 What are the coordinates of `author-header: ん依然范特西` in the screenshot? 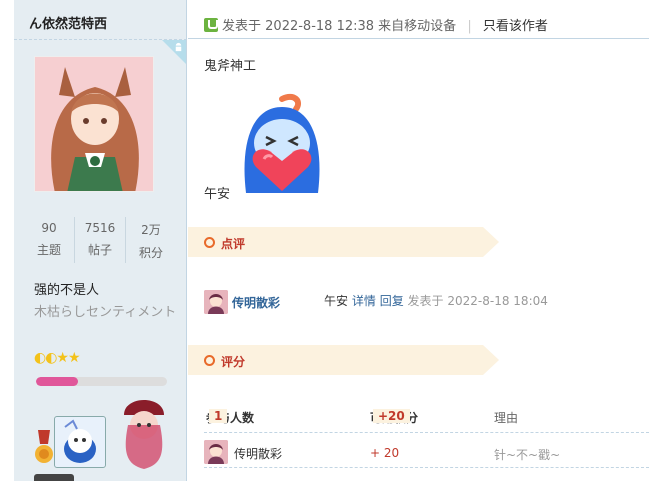 It's located at (100, 20).